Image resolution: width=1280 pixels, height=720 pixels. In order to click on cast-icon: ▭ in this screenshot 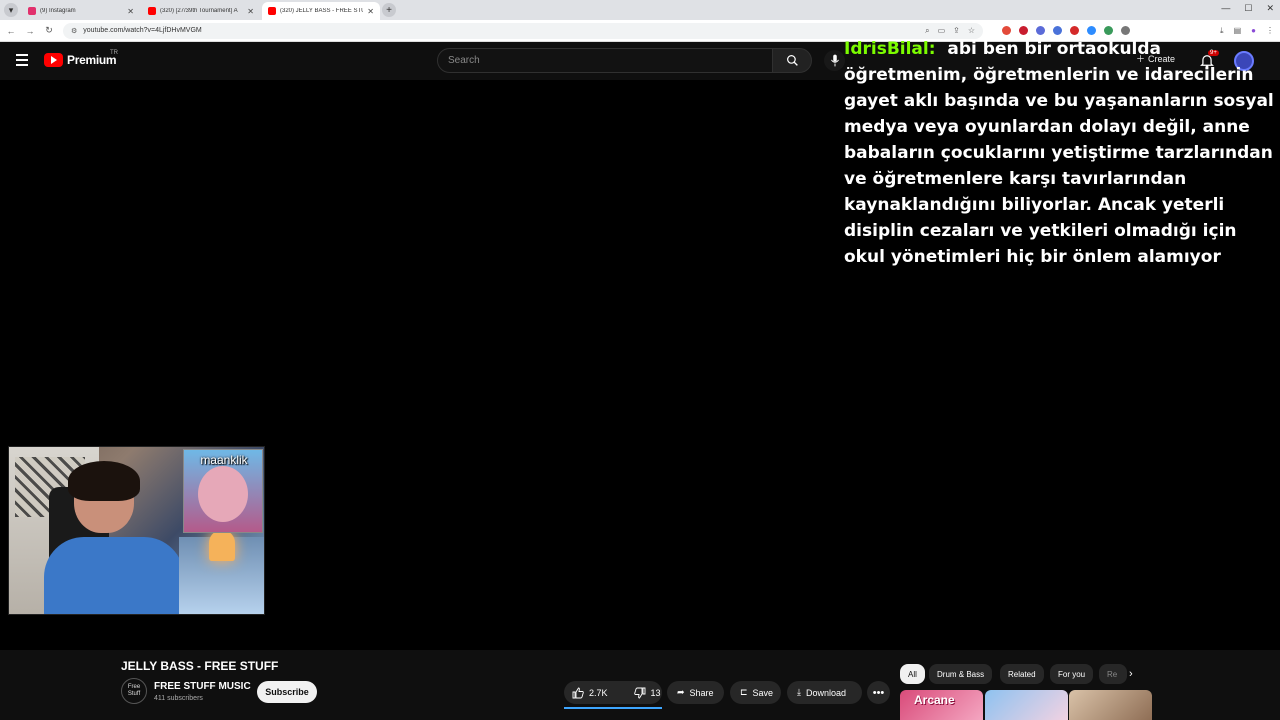, I will do `click(942, 31)`.